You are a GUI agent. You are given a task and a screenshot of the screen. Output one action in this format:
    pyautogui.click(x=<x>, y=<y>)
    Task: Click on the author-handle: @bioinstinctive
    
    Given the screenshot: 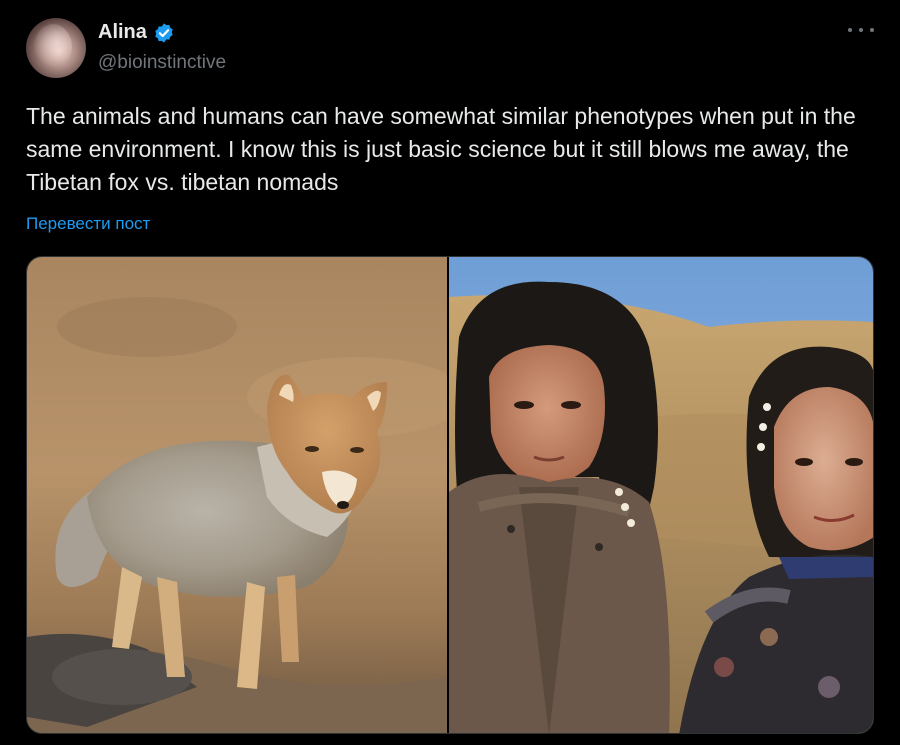 What is the action you would take?
    pyautogui.click(x=162, y=63)
    